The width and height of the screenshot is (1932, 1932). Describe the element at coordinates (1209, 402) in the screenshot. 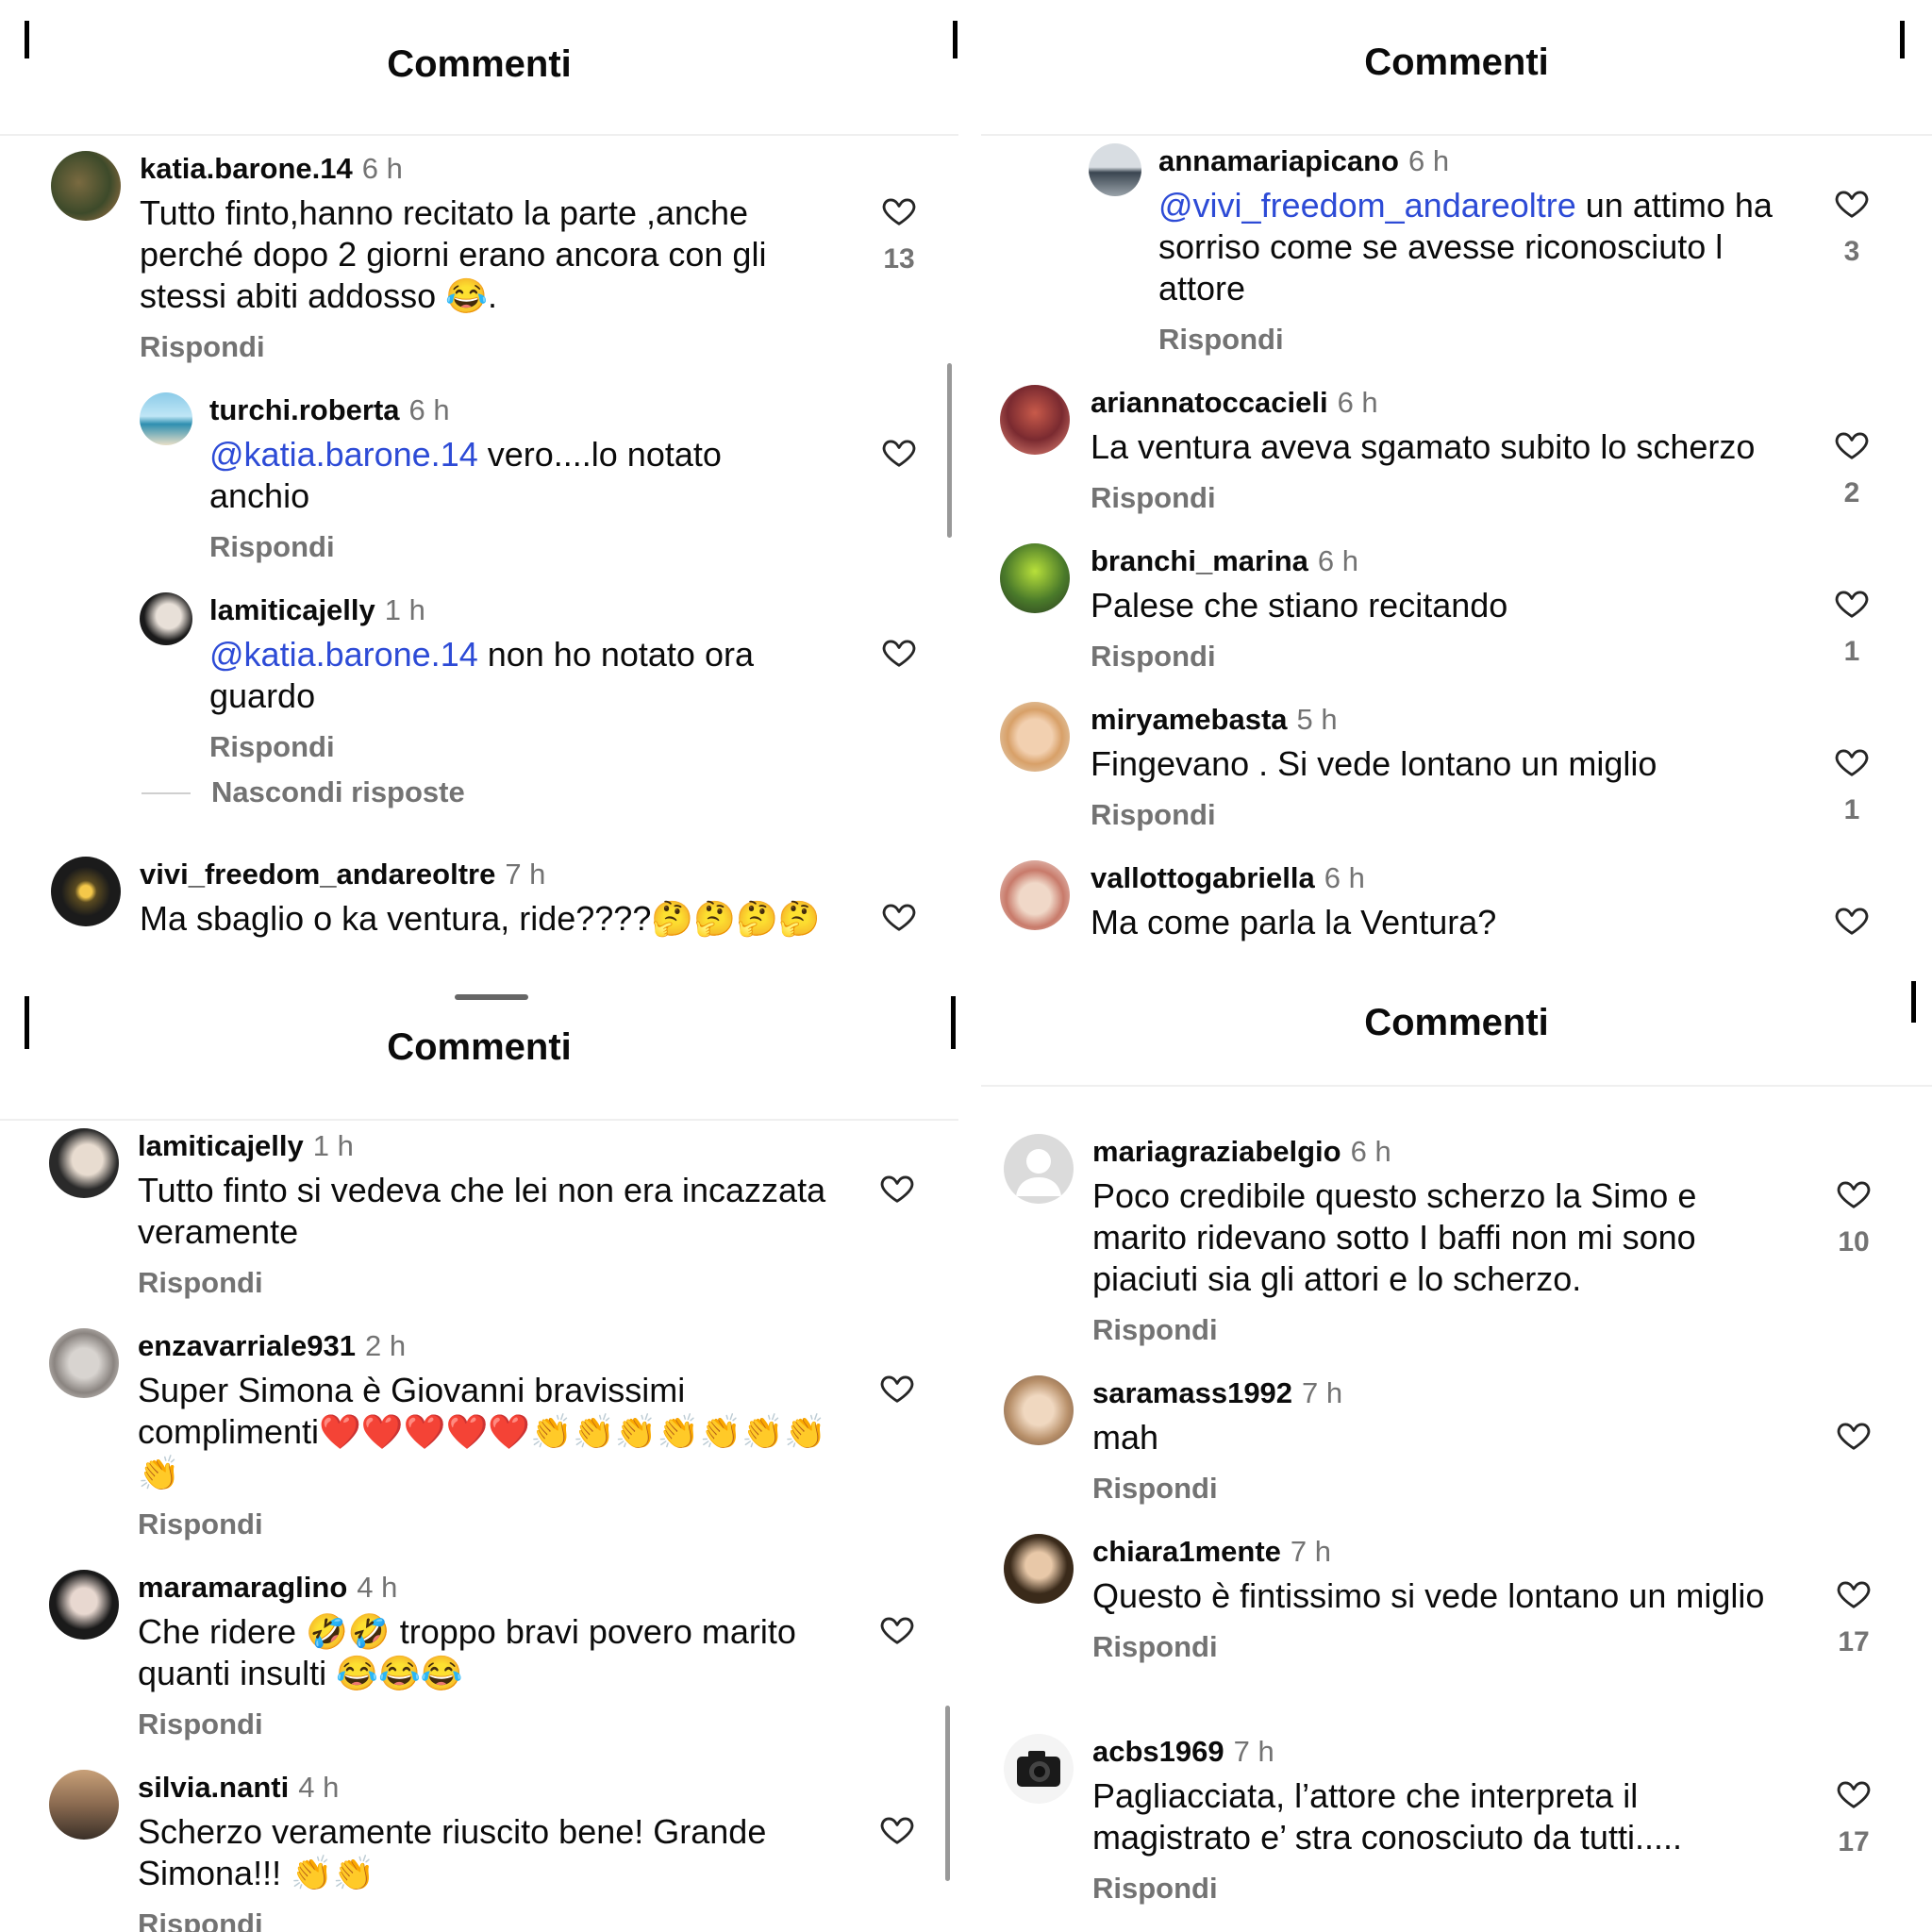

I see `username: ariannatoccacieli` at that location.